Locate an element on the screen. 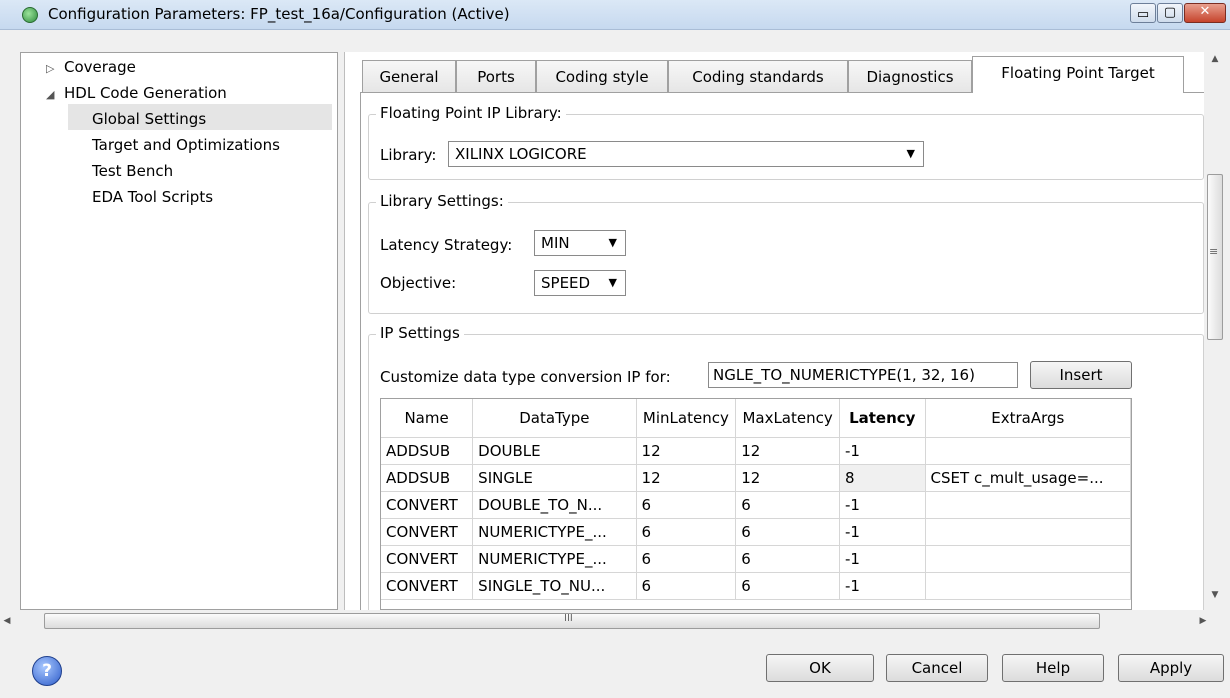 Image resolution: width=1230 pixels, height=698 pixels. customize-ip-label: Customize data type conversion IP for: is located at coordinates (525, 377).